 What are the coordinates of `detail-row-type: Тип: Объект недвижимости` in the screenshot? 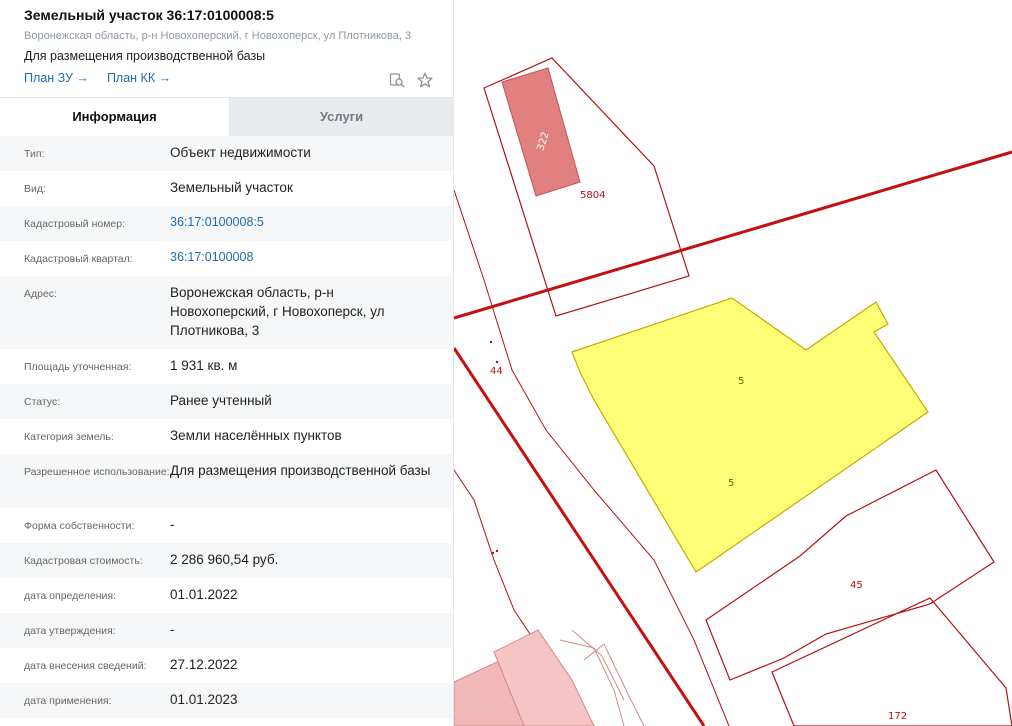 It's located at (226, 153).